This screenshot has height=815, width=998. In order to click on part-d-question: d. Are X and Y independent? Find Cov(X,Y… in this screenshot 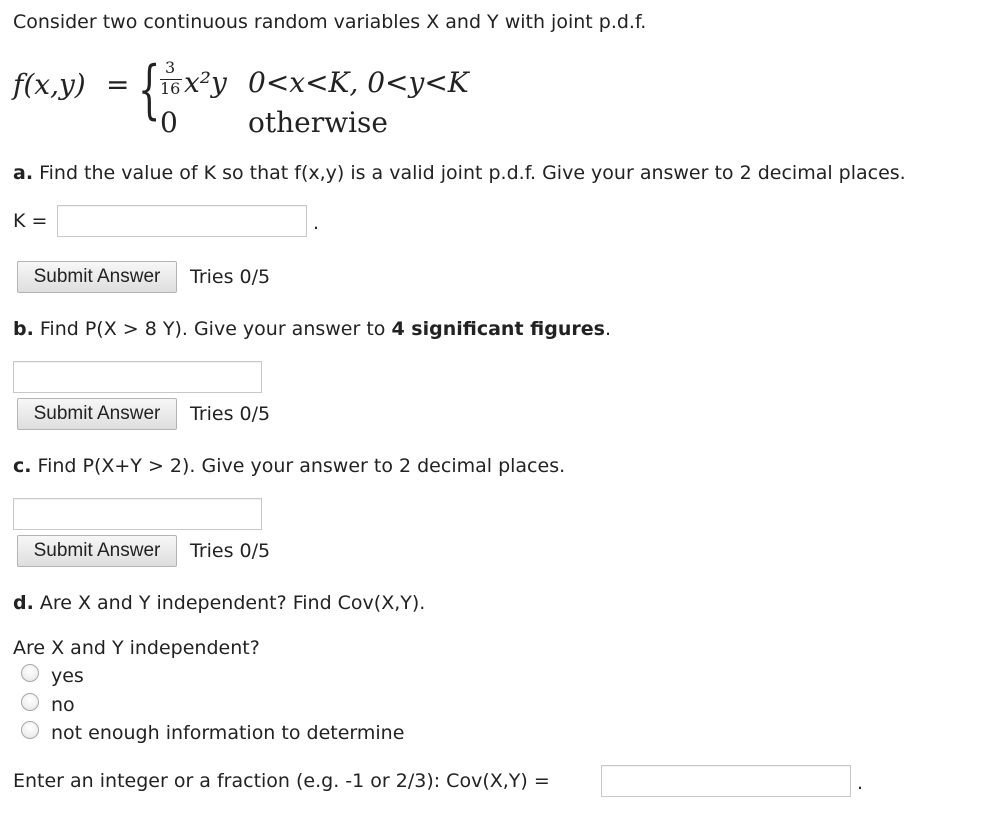, I will do `click(219, 603)`.